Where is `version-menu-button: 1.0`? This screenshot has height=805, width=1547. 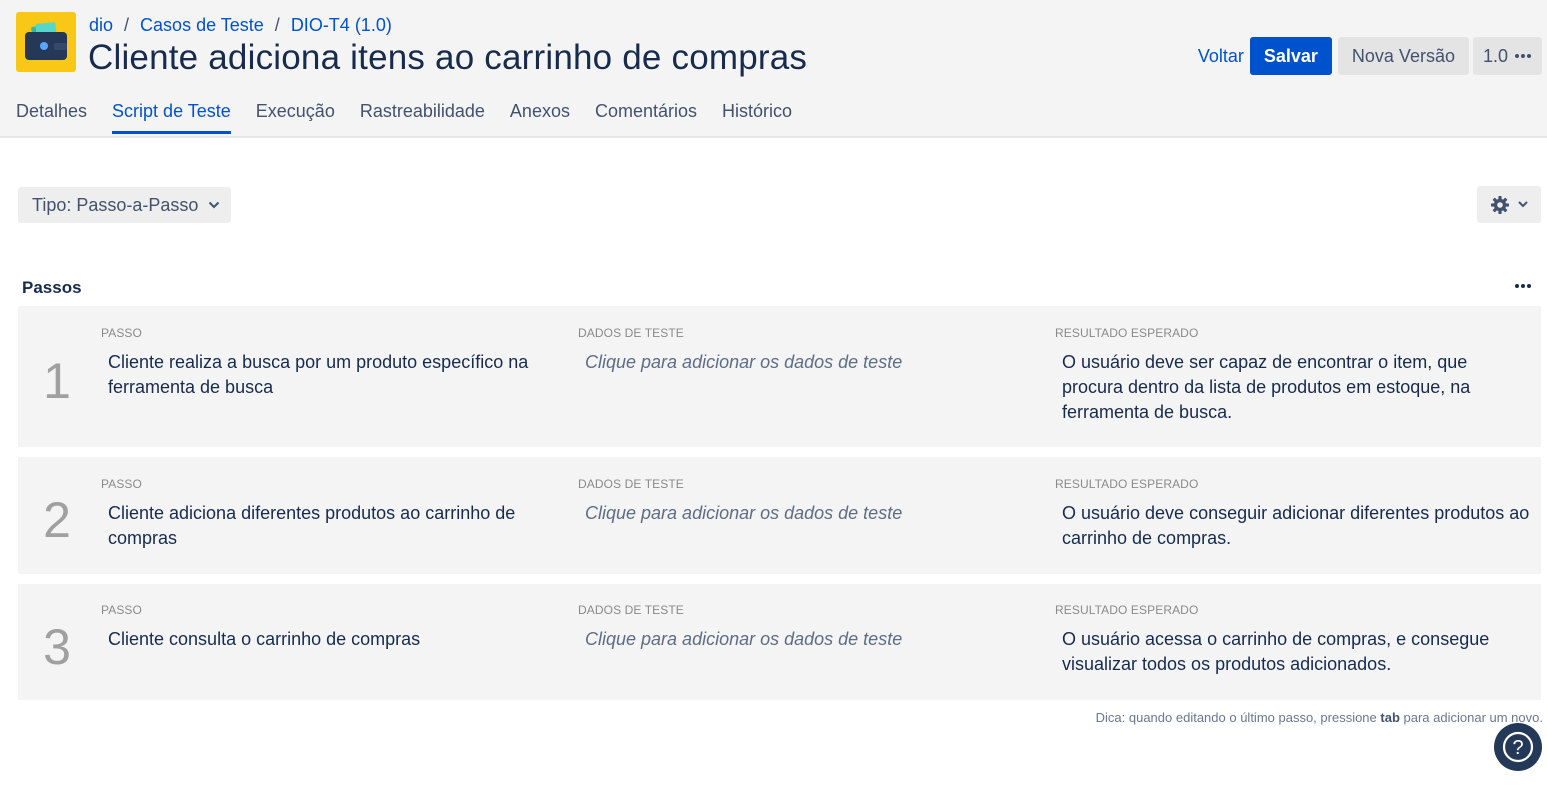 version-menu-button: 1.0 is located at coordinates (1507, 56).